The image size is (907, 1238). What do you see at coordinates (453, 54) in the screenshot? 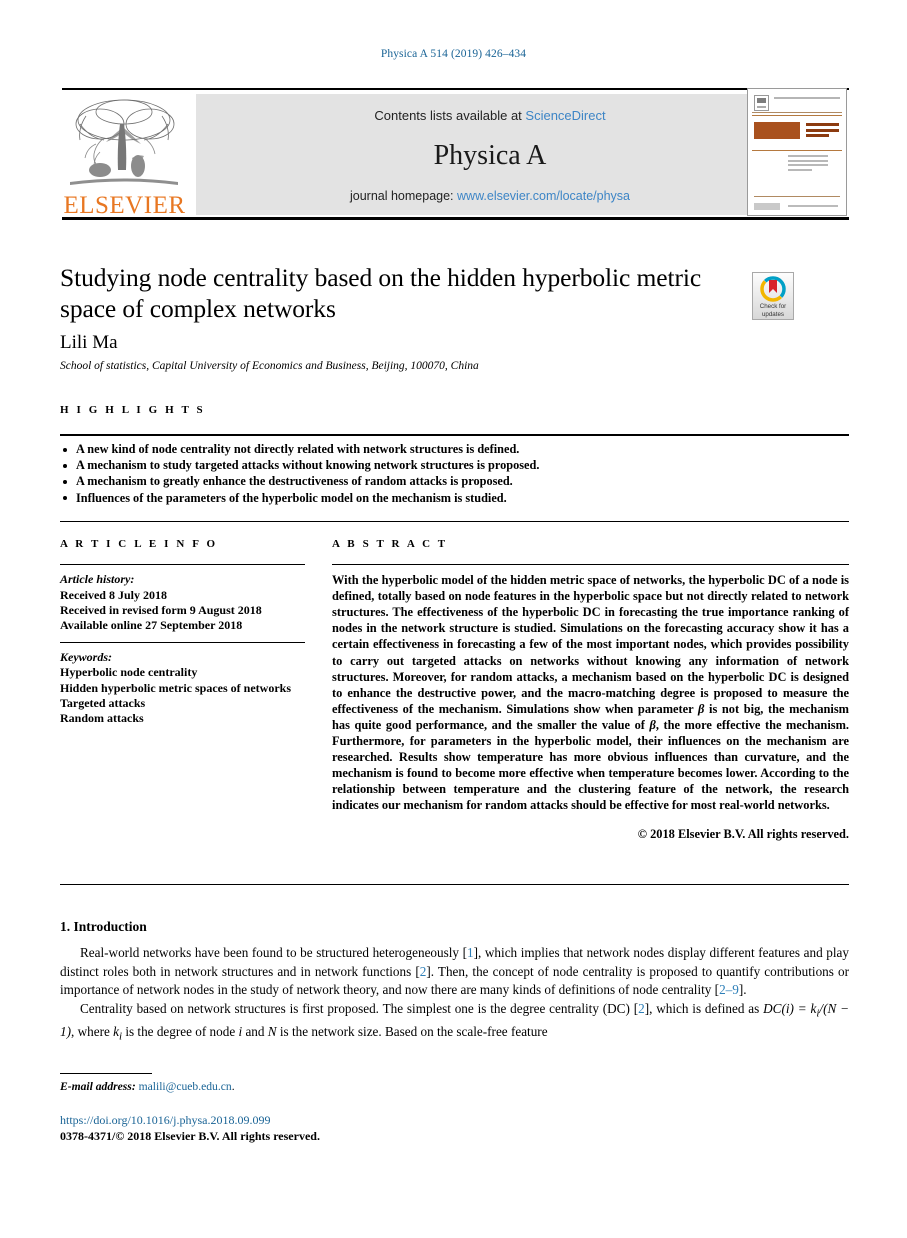
I see `running-head: Physica A 514 (2019) 426–434` at bounding box center [453, 54].